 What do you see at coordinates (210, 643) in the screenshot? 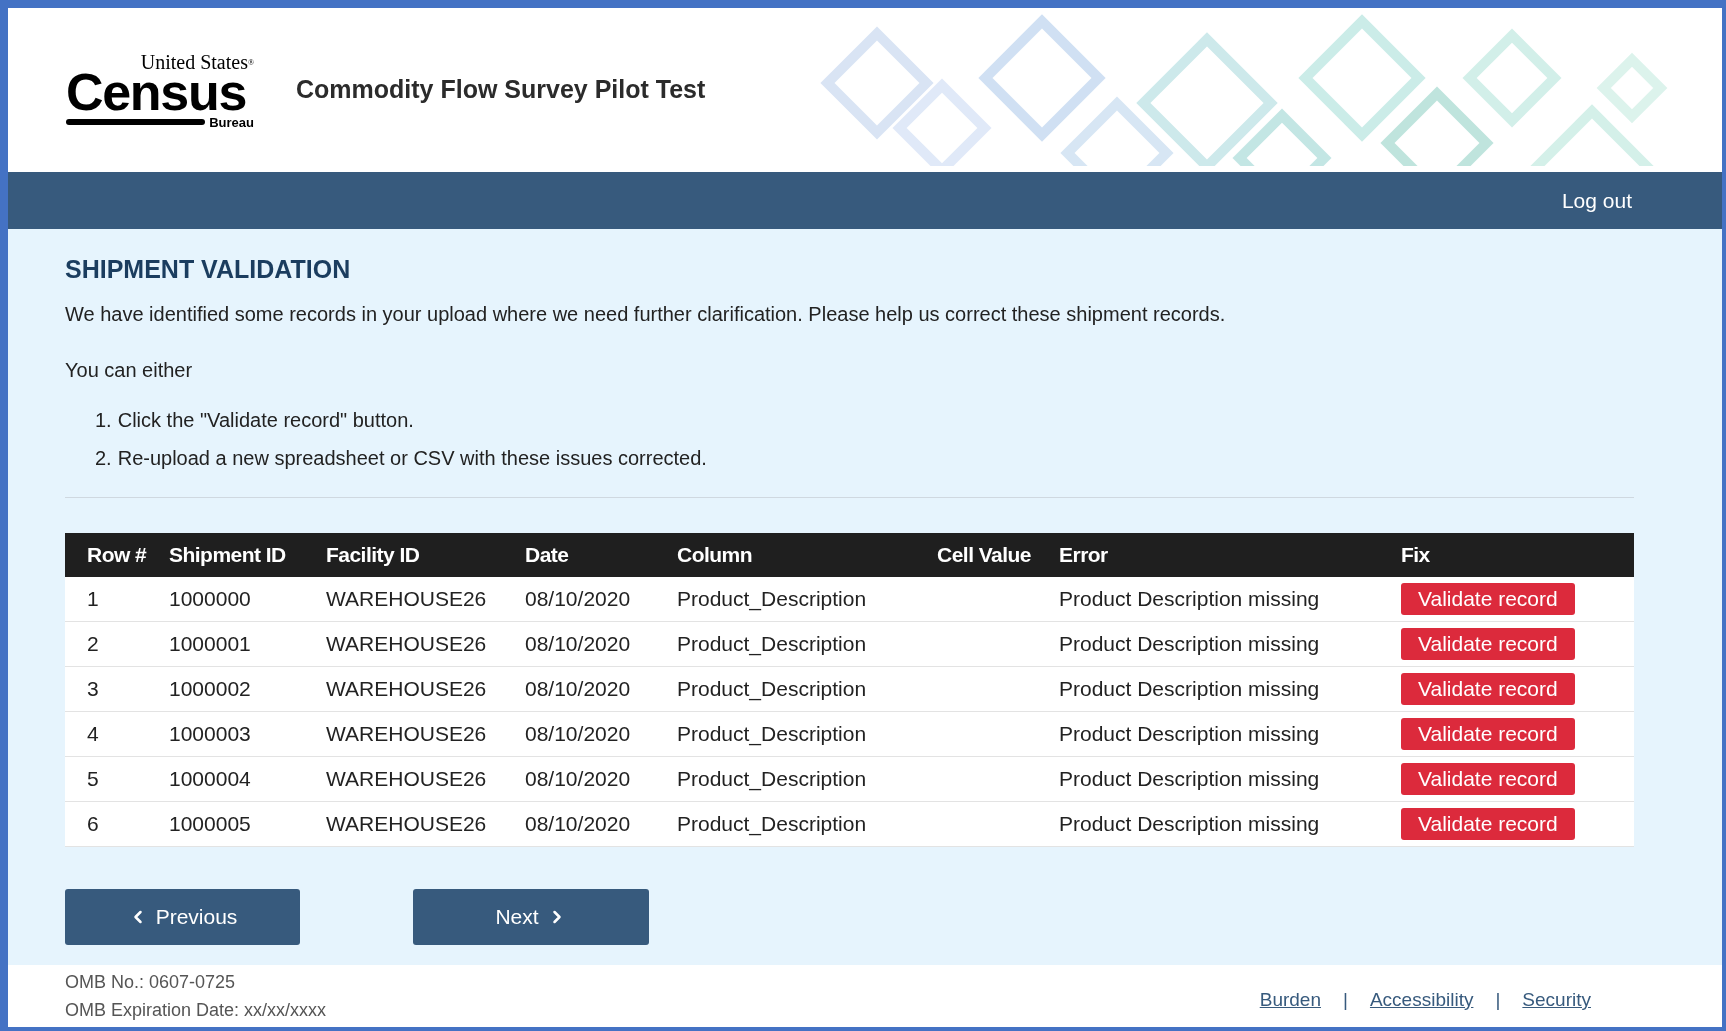
I see `table-cell: 1000001` at bounding box center [210, 643].